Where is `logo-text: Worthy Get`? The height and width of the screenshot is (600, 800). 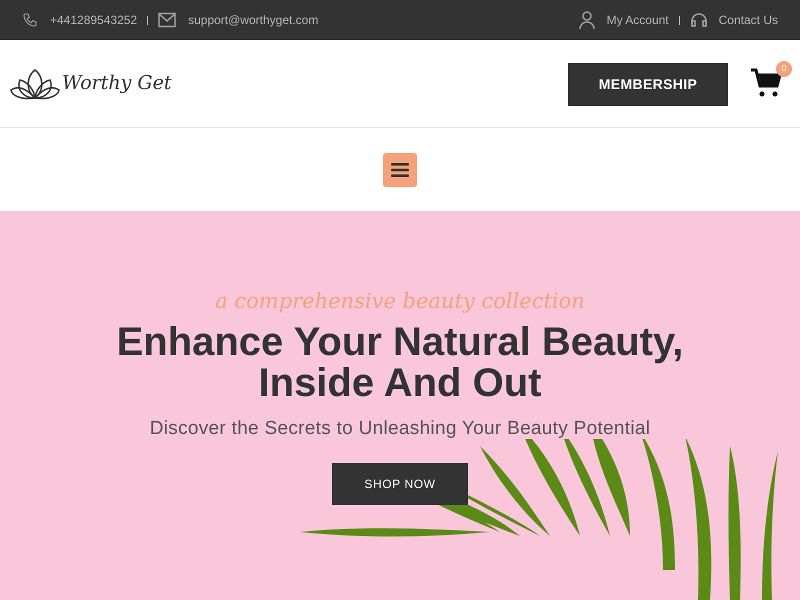 logo-text: Worthy Get is located at coordinates (117, 83).